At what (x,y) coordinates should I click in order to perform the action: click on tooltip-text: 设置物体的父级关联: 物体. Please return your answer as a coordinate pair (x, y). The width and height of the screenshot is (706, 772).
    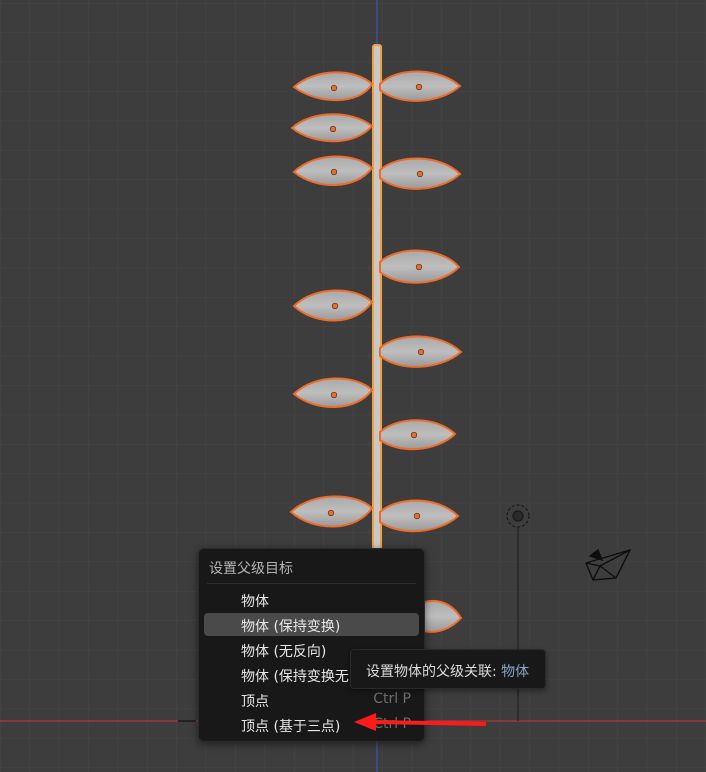
    Looking at the image, I should click on (447, 671).